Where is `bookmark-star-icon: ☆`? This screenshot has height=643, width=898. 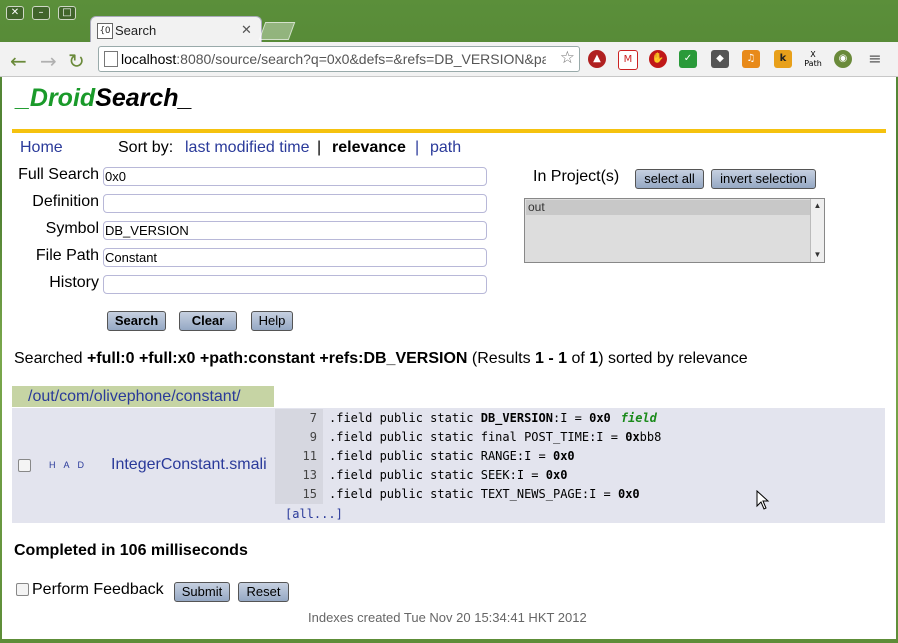
bookmark-star-icon: ☆ is located at coordinates (567, 58).